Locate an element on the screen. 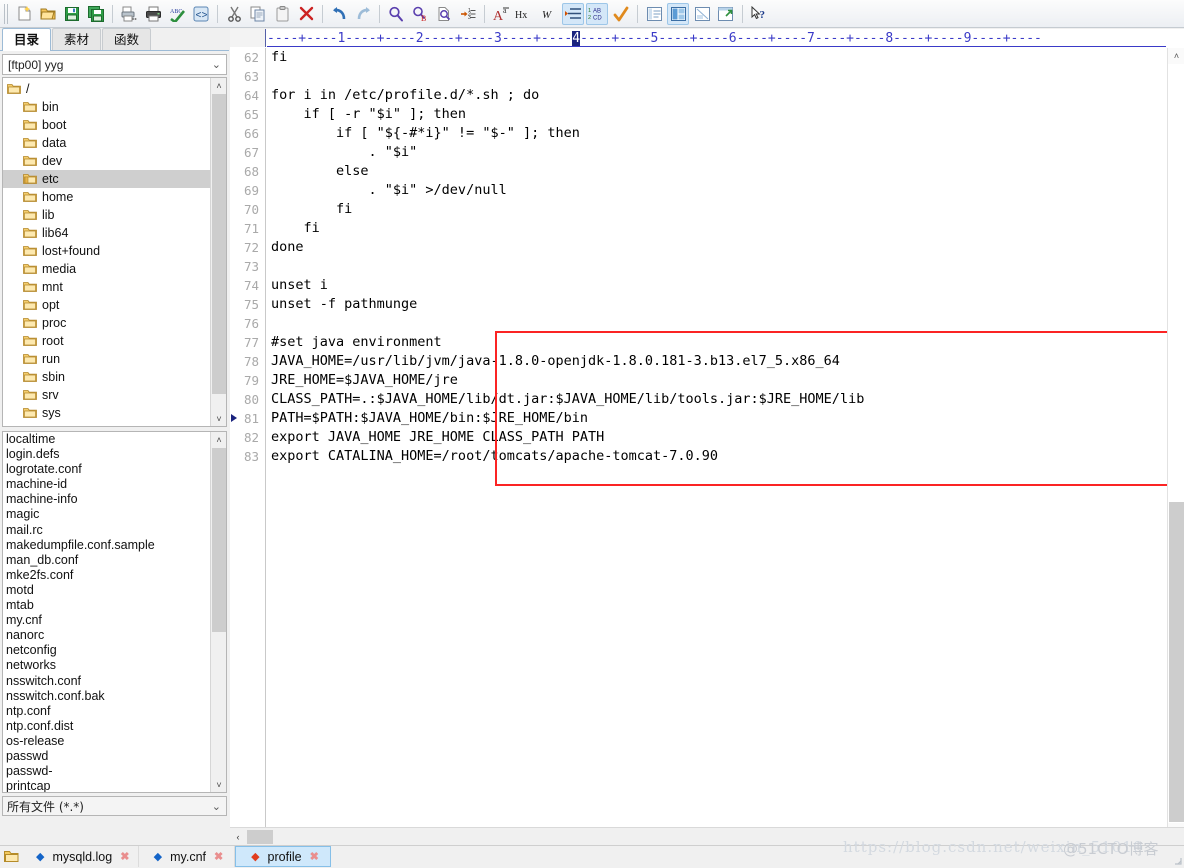  line-number: 62 is located at coordinates (247, 57).